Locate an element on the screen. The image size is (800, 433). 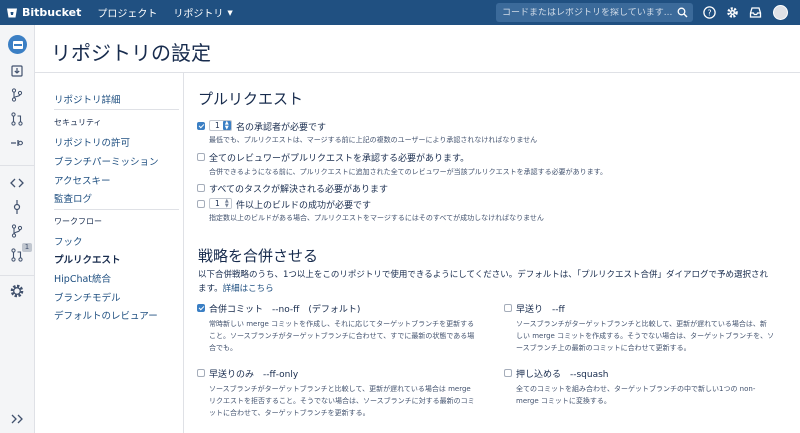
tasks-checkbox is located at coordinates (201, 188).